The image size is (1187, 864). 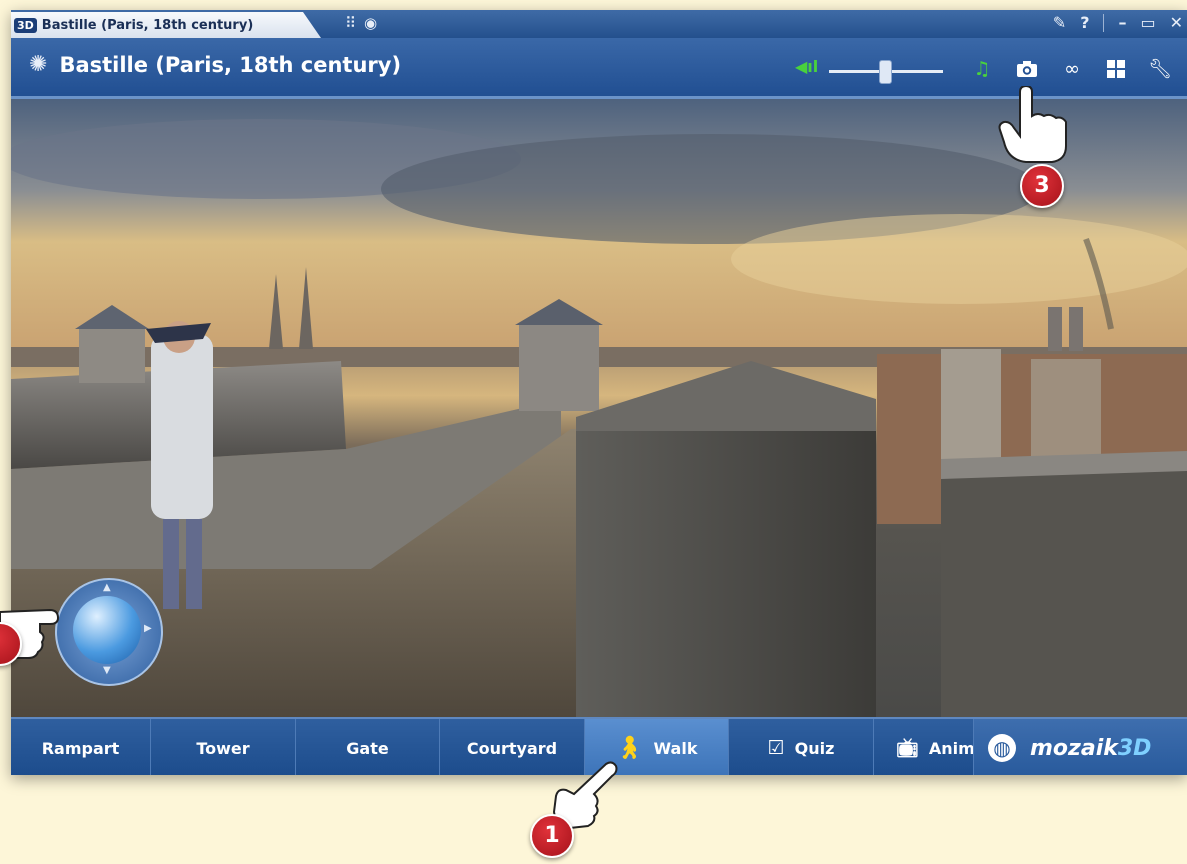 What do you see at coordinates (951, 748) in the screenshot?
I see `nav-item-label: Anim` at bounding box center [951, 748].